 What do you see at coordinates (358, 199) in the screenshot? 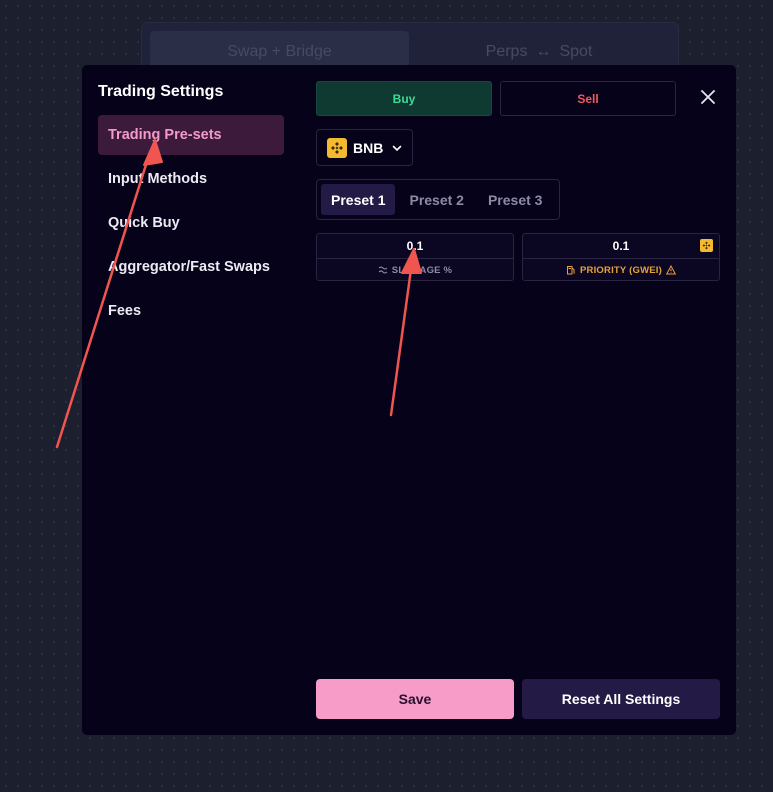
I see `tab-preset-1: Preset 1` at bounding box center [358, 199].